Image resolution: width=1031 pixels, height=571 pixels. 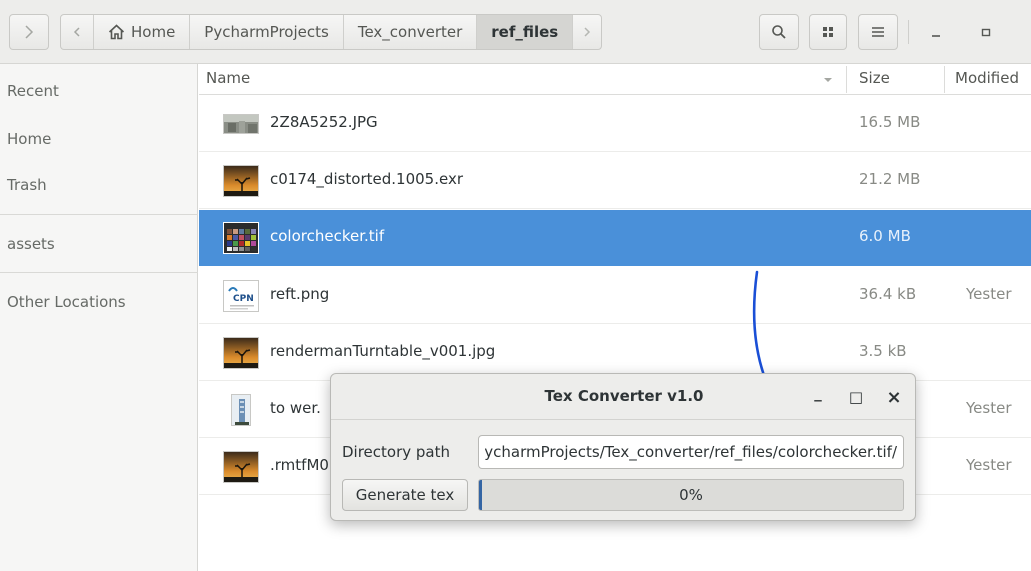 I want to click on sidebar-item-label: Recent, so click(x=33, y=91).